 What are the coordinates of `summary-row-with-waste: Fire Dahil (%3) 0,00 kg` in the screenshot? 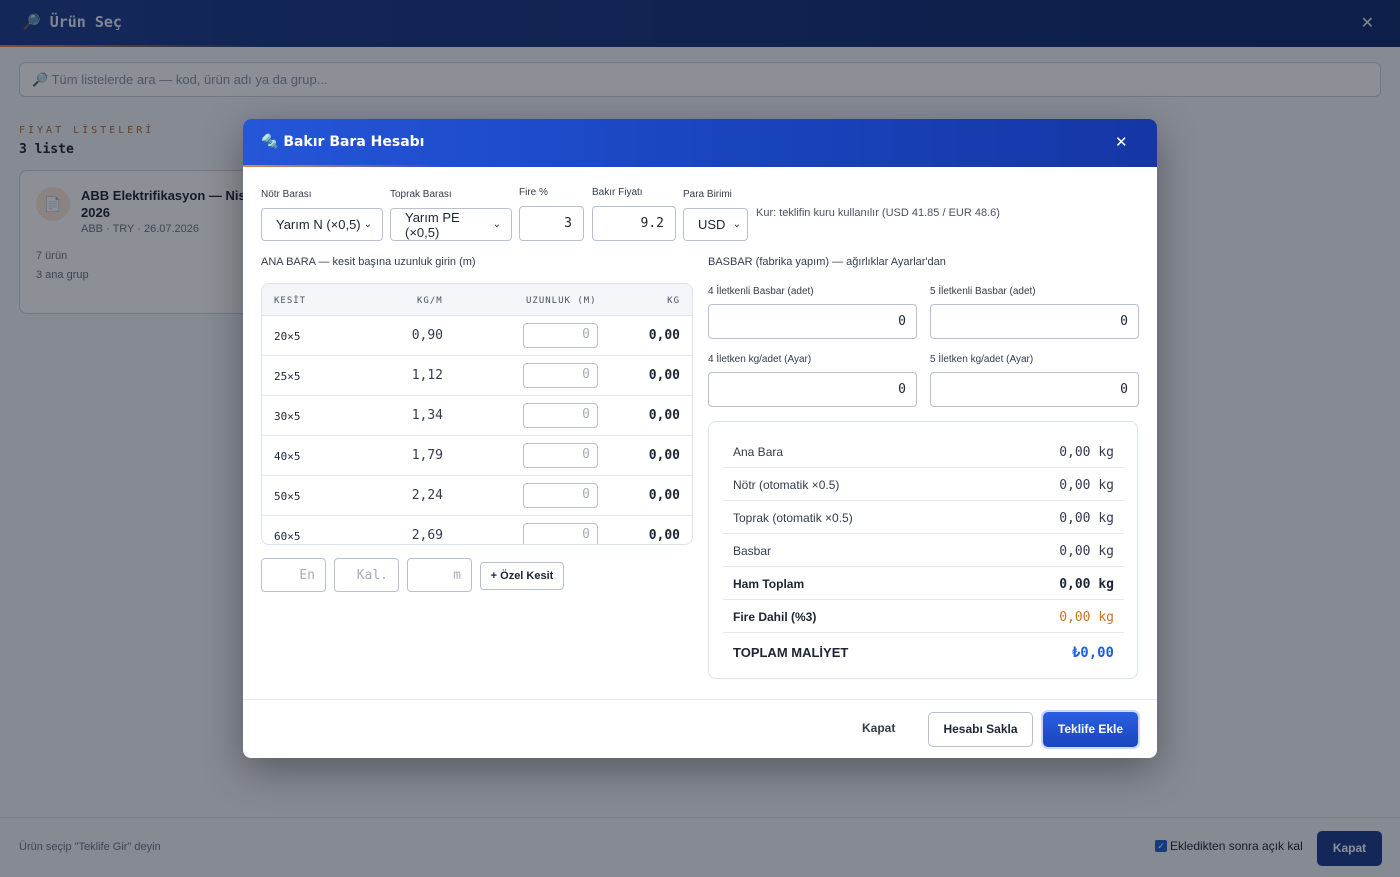 It's located at (923, 616).